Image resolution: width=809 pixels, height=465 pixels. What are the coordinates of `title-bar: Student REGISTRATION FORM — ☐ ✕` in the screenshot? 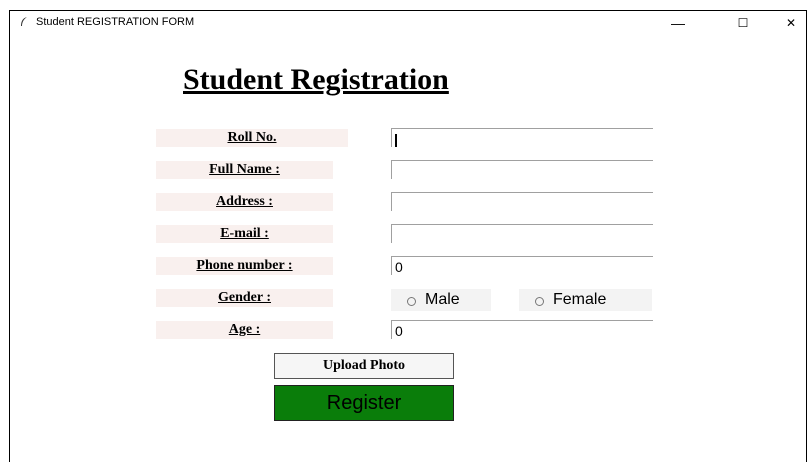 It's located at (408, 23).